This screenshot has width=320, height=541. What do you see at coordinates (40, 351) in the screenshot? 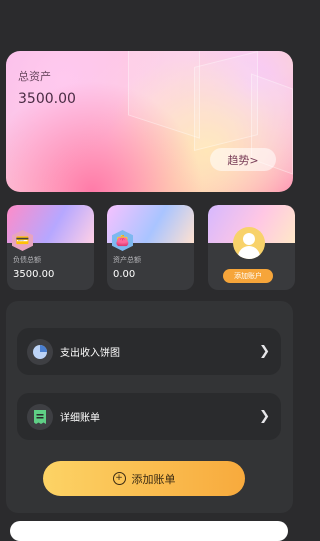
I see `pie-chart-icon` at bounding box center [40, 351].